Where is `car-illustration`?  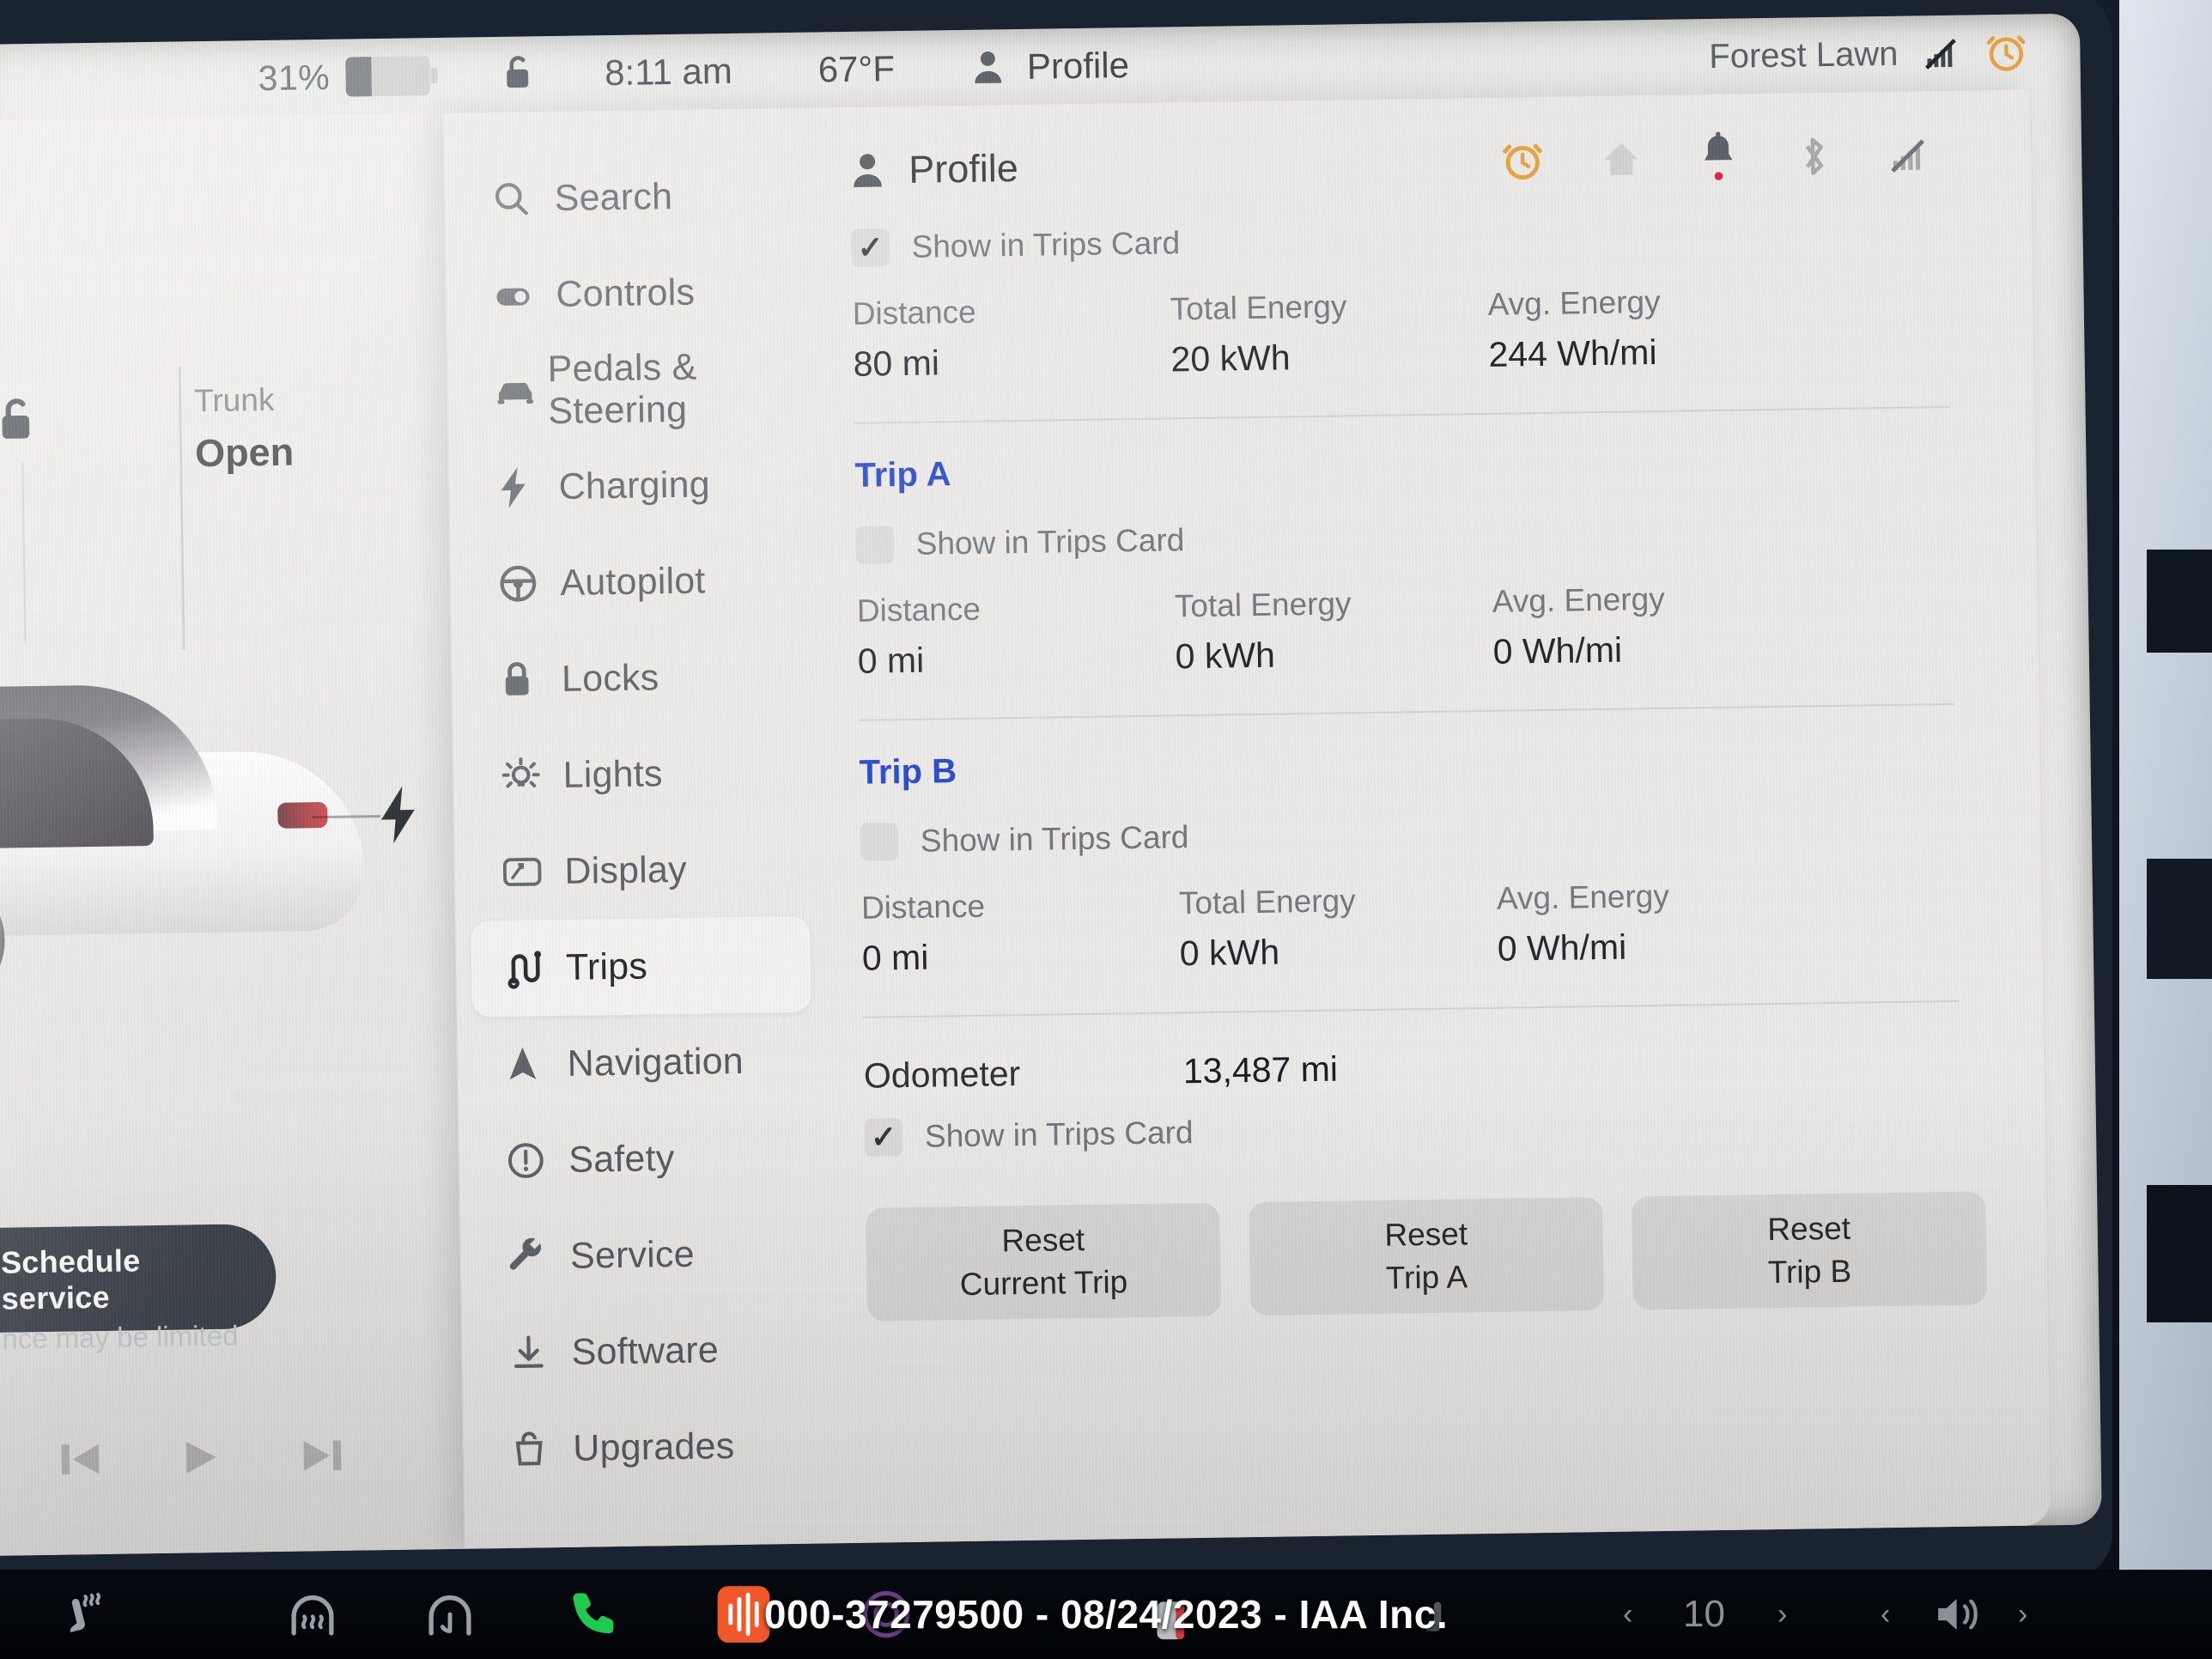 car-illustration is located at coordinates (209, 836).